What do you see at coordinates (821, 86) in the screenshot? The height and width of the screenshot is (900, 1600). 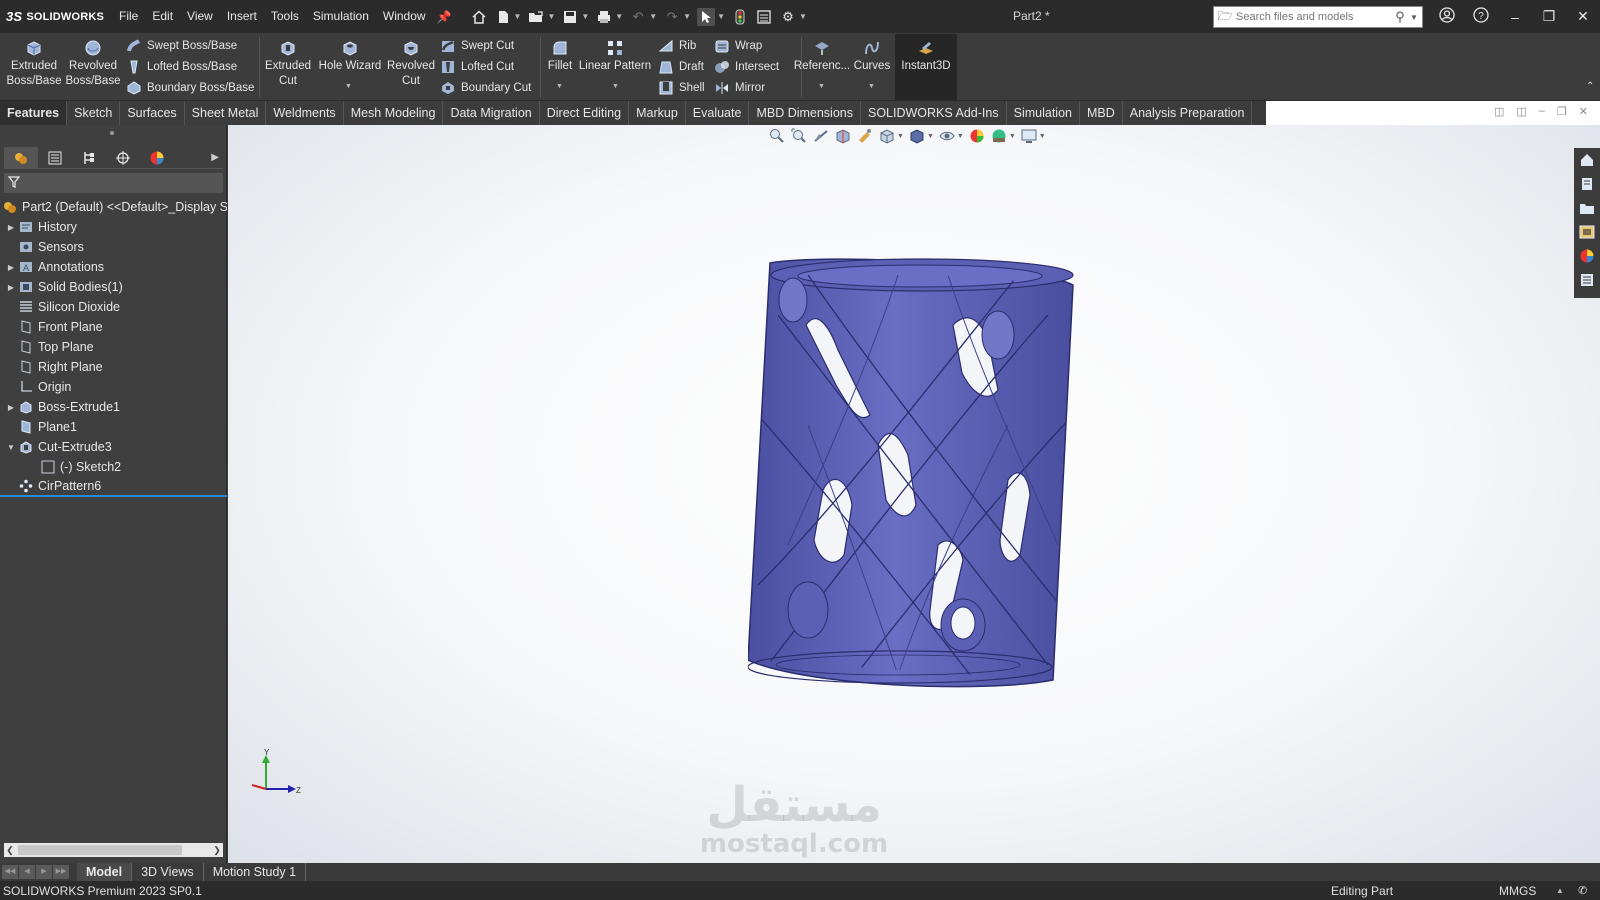 I see `reference-dropdown-icon: ▼` at bounding box center [821, 86].